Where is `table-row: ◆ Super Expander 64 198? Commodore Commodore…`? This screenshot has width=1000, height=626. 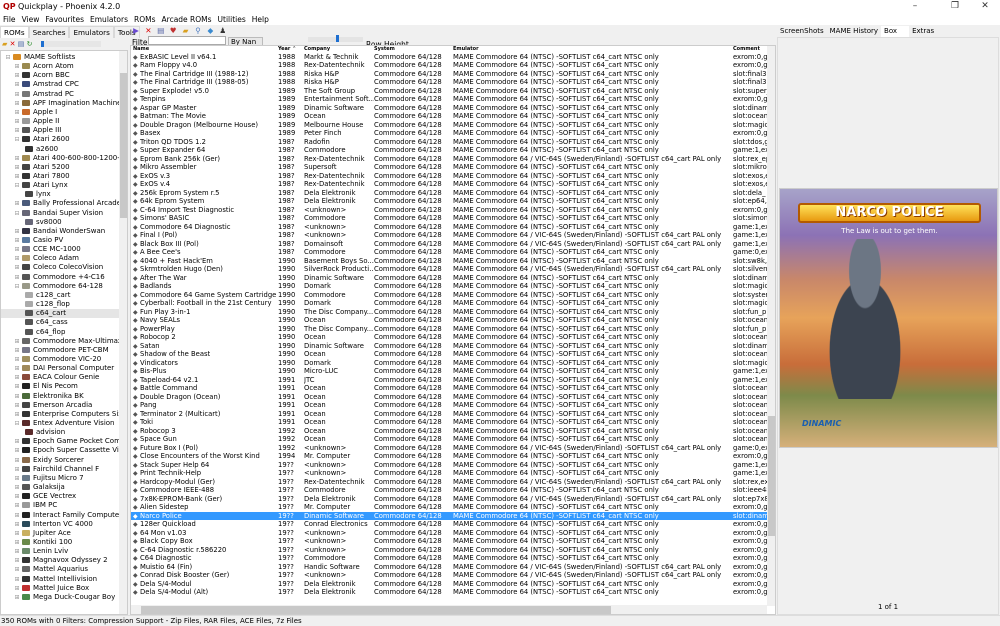 table-row: ◆ Super Expander 64 198? Commodore Commodore… is located at coordinates (449, 150).